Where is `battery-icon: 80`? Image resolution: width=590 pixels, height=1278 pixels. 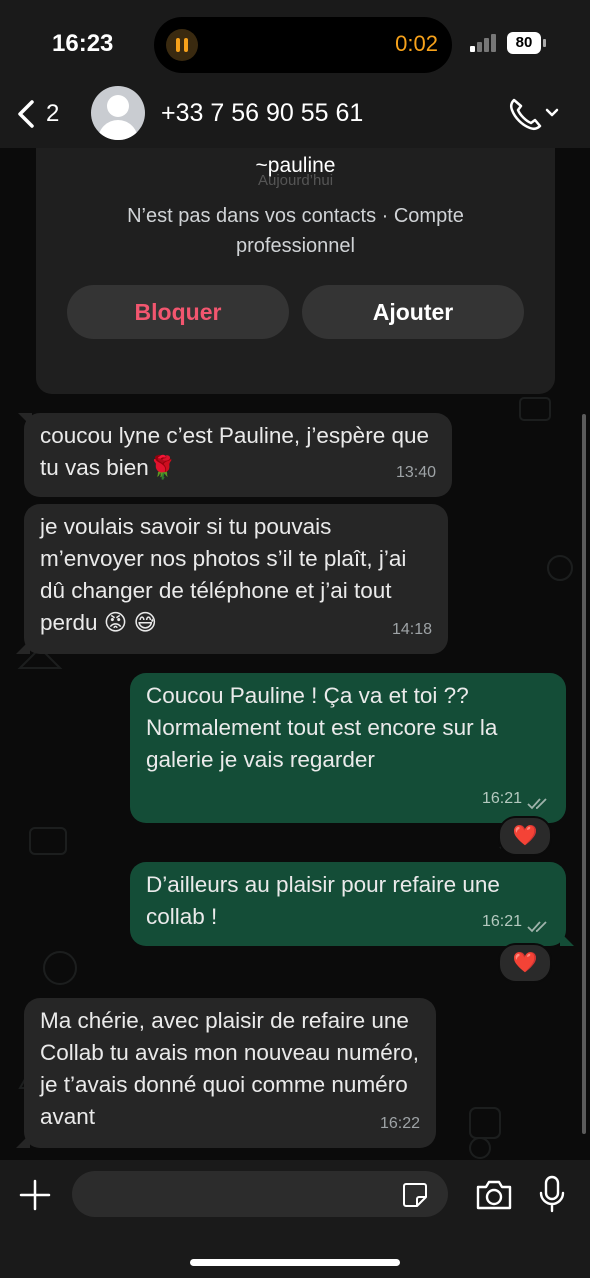
battery-icon: 80 is located at coordinates (526, 43).